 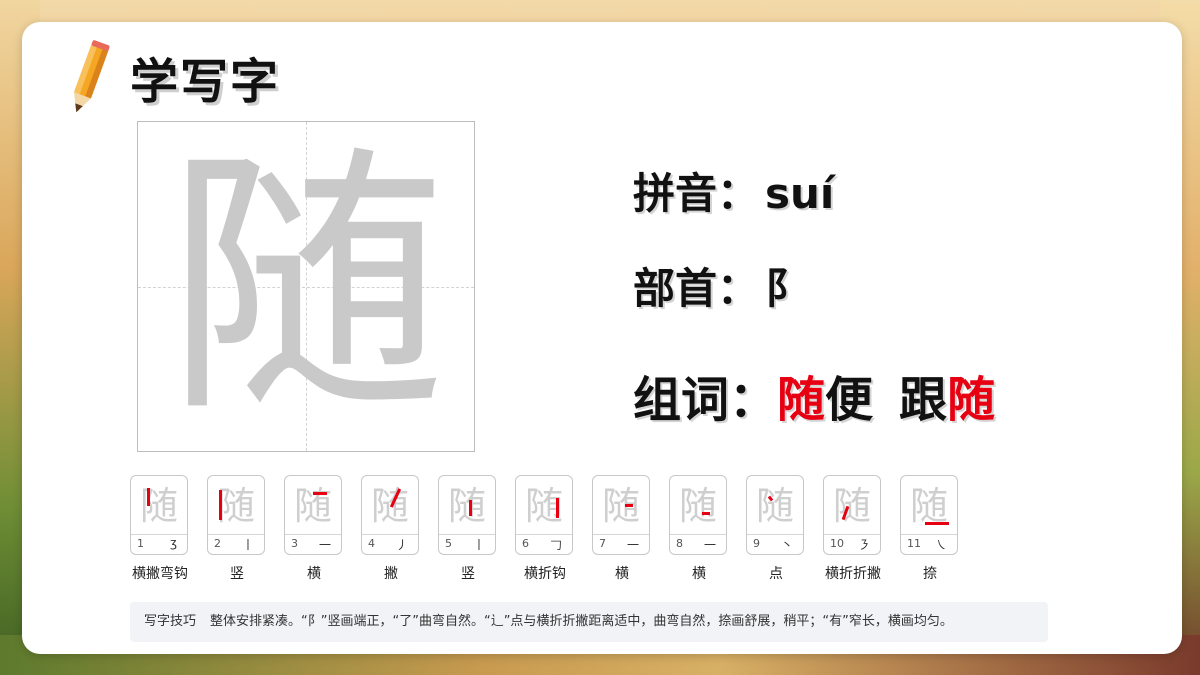 What do you see at coordinates (914, 543) in the screenshot?
I see `stroke-number: 11` at bounding box center [914, 543].